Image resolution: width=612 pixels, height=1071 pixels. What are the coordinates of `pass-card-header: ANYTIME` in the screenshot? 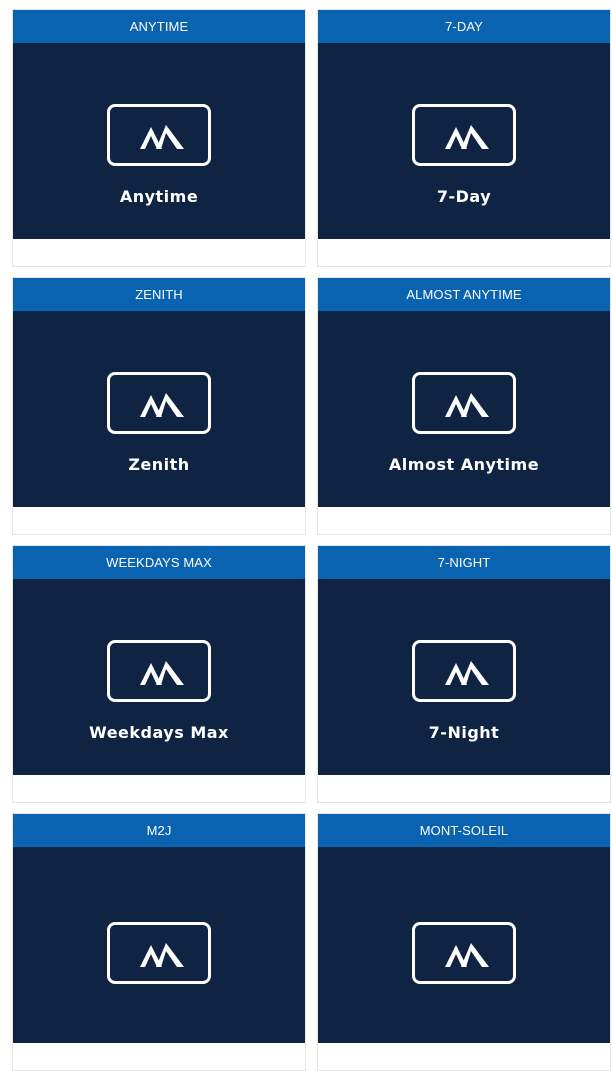 It's located at (159, 26).